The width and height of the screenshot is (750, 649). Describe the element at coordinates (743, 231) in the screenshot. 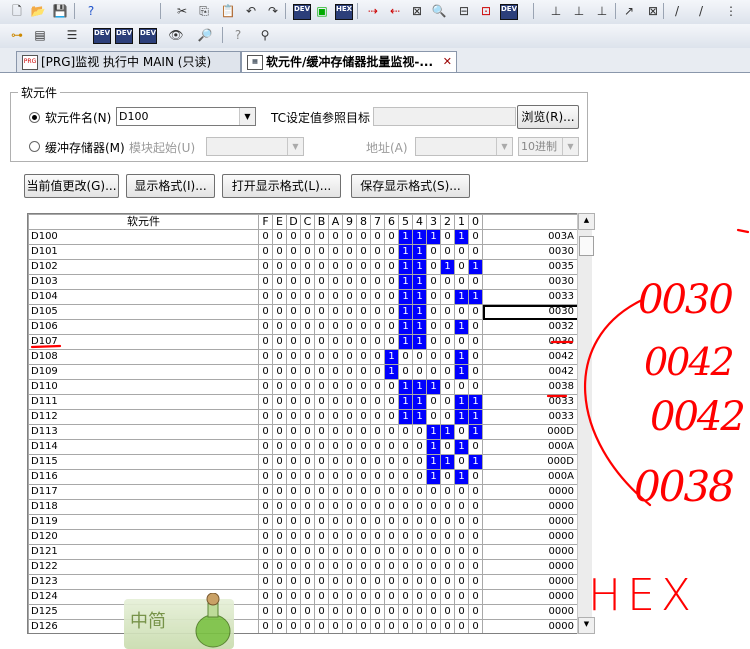

I see `dash-mark` at that location.